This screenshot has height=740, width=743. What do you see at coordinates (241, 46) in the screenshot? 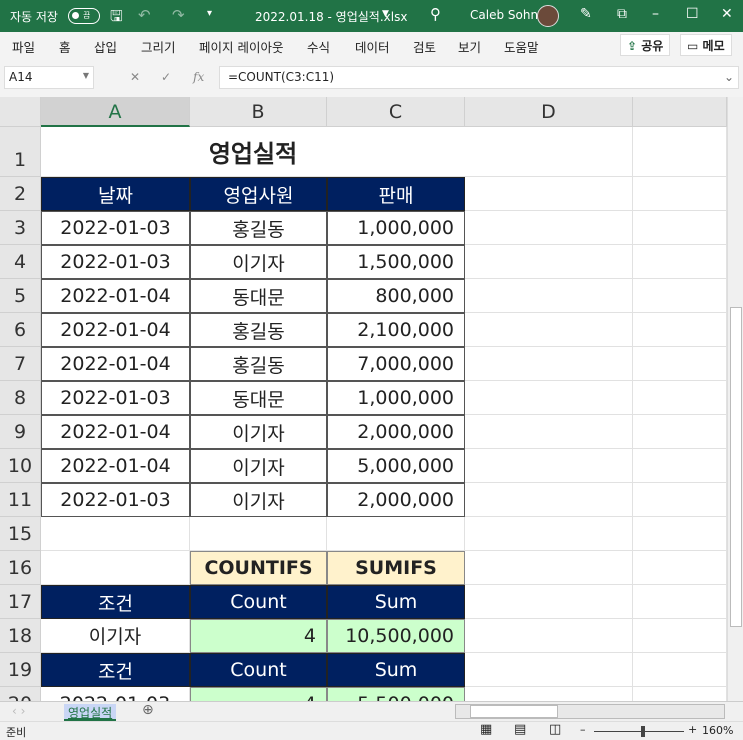
I see `tab-page-layout: 페이지 레이아웃` at bounding box center [241, 46].